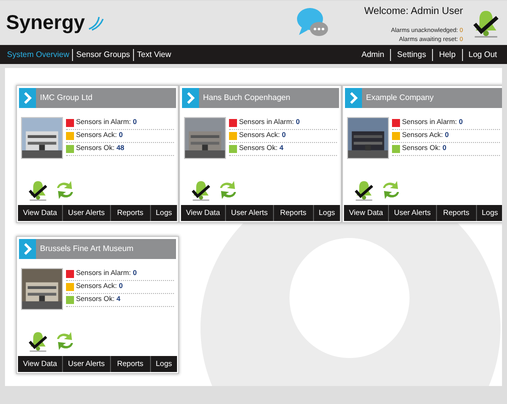 The width and height of the screenshot is (507, 404). Describe the element at coordinates (413, 12) in the screenshot. I see `welcome-text: Welcome: Admin User` at that location.